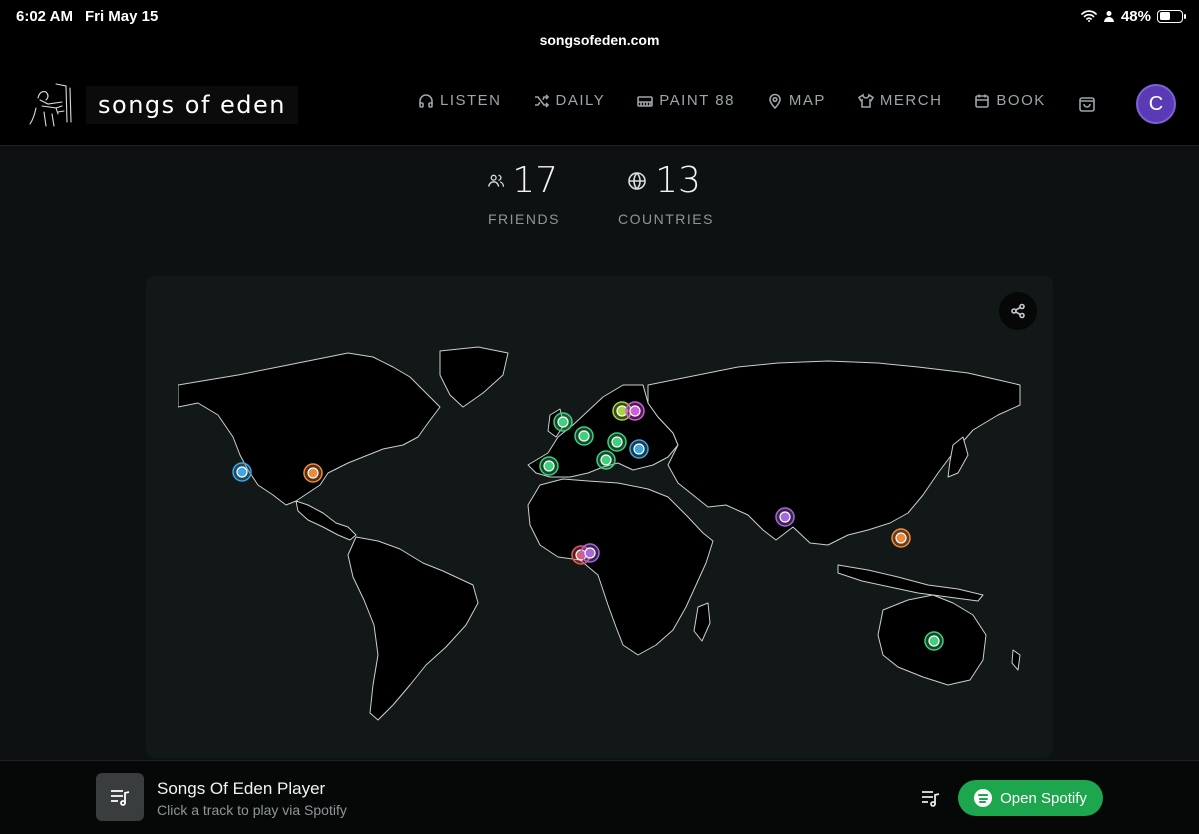 The height and width of the screenshot is (834, 1199). I want to click on headphones-icon, so click(426, 100).